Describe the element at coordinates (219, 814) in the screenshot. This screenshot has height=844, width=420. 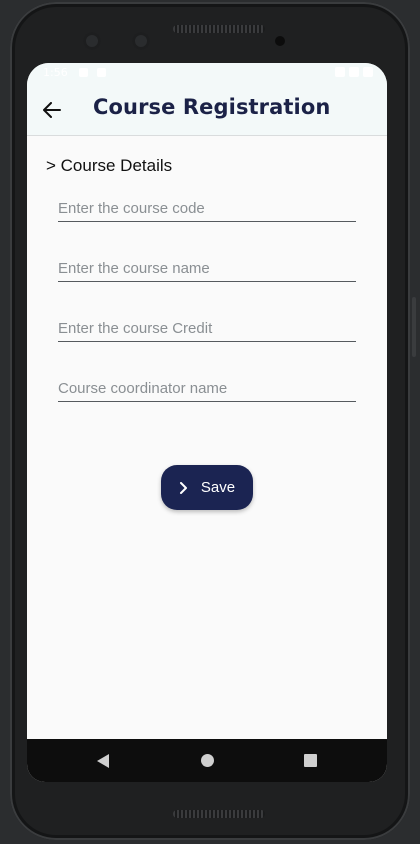
I see `speaker-grille-bottom` at that location.